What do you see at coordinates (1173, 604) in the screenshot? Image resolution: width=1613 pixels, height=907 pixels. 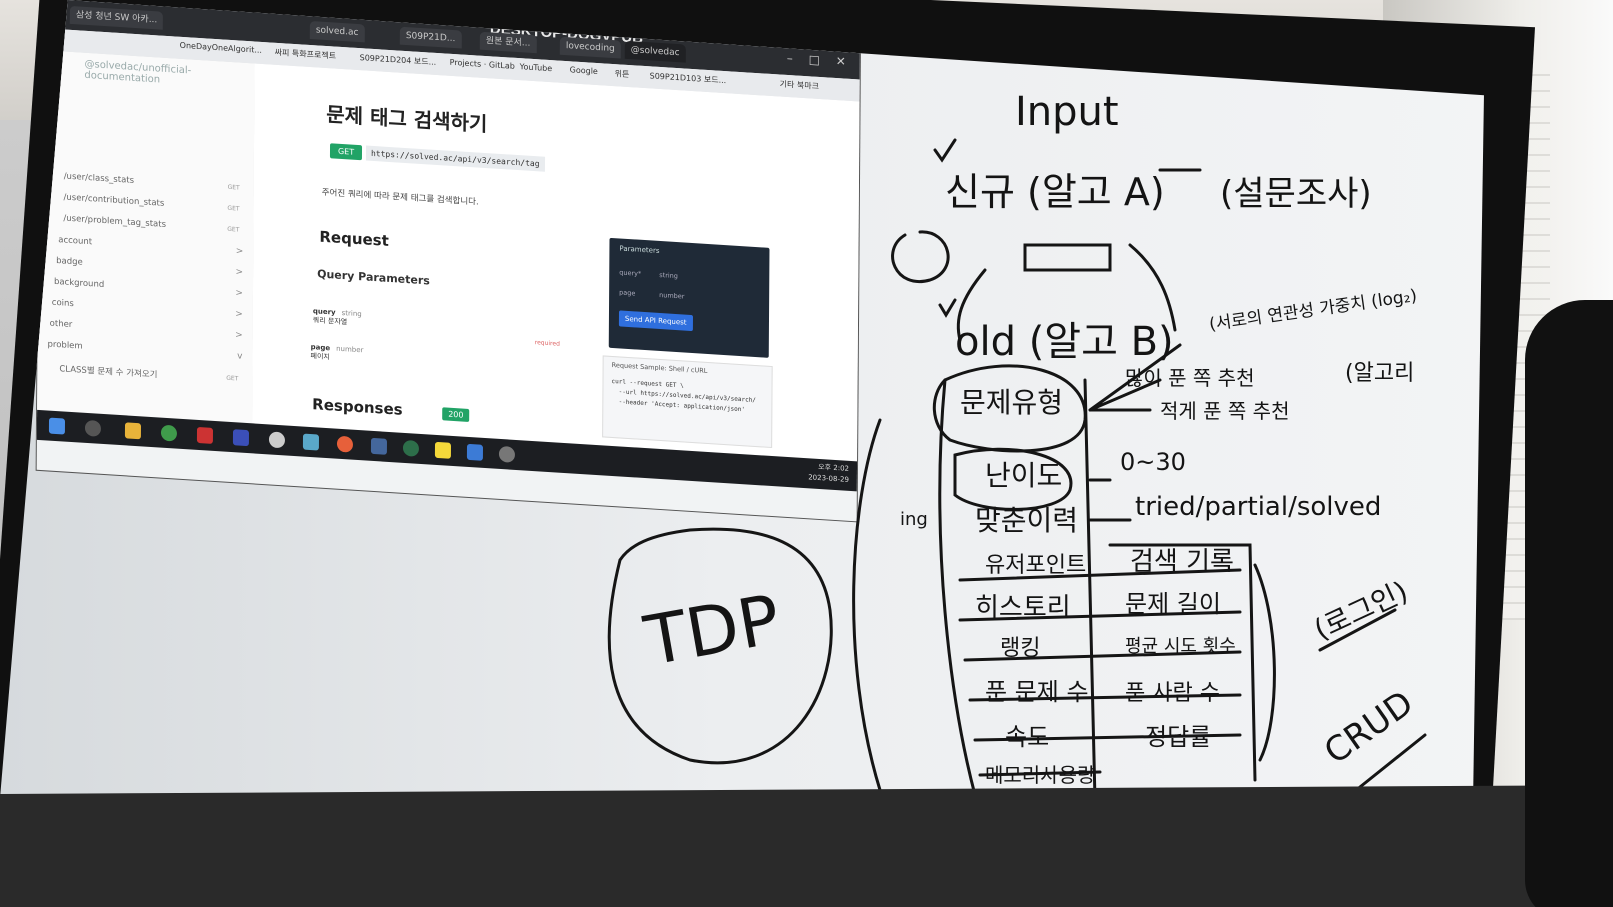 I see `attr-right: 문제 길이` at bounding box center [1173, 604].